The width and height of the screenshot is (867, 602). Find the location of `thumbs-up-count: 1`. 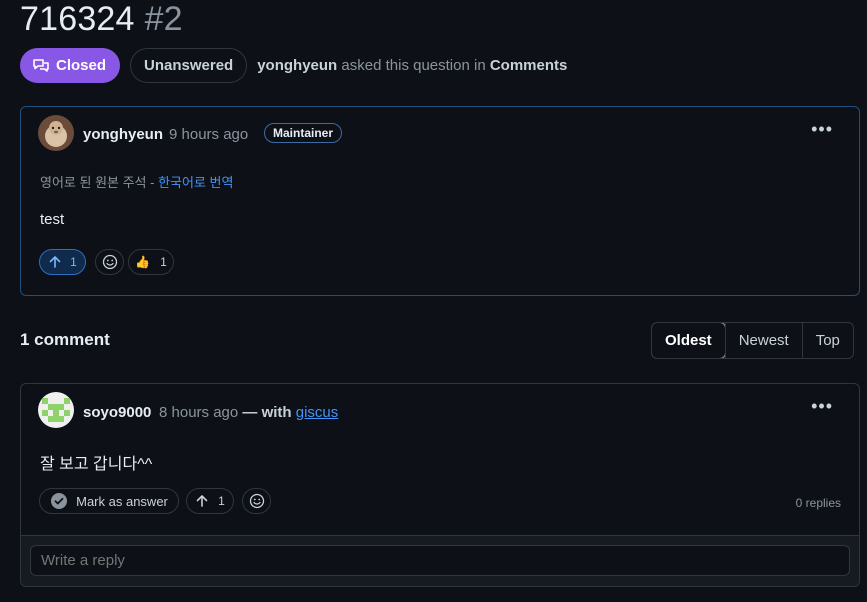

thumbs-up-count: 1 is located at coordinates (163, 262).